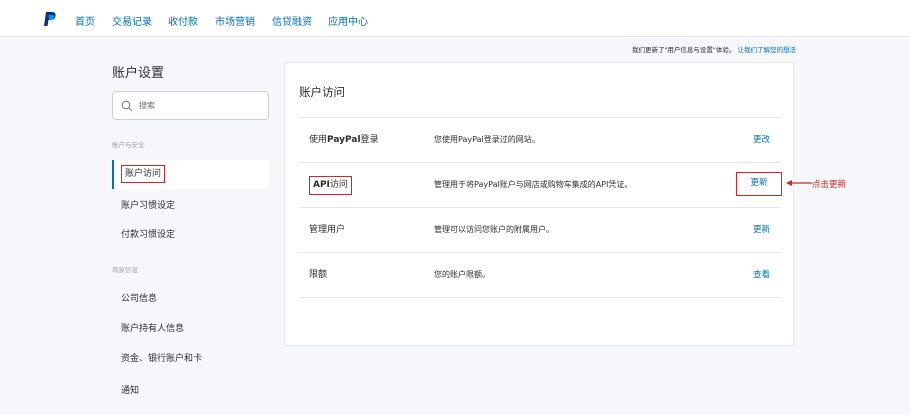 This screenshot has height=415, width=910. Describe the element at coordinates (683, 50) in the screenshot. I see `notice-text: 我们更新了"用户信息与设置"体验。` at that location.